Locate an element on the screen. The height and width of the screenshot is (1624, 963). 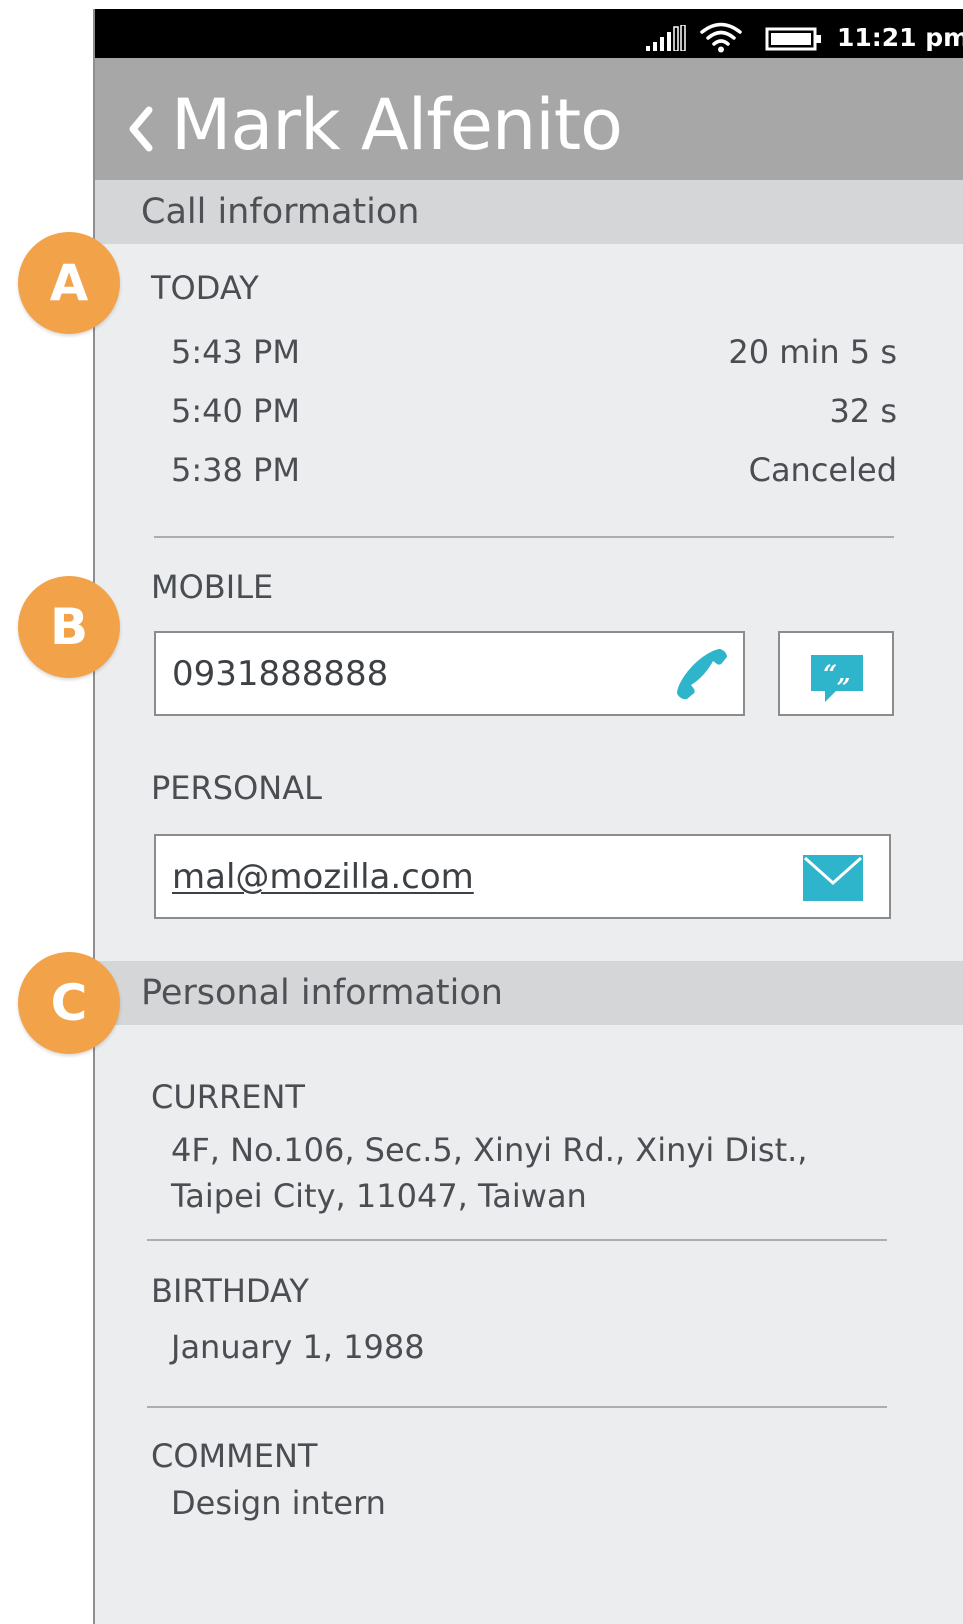
email-field: mal@mozilla.com is located at coordinates (522, 876).